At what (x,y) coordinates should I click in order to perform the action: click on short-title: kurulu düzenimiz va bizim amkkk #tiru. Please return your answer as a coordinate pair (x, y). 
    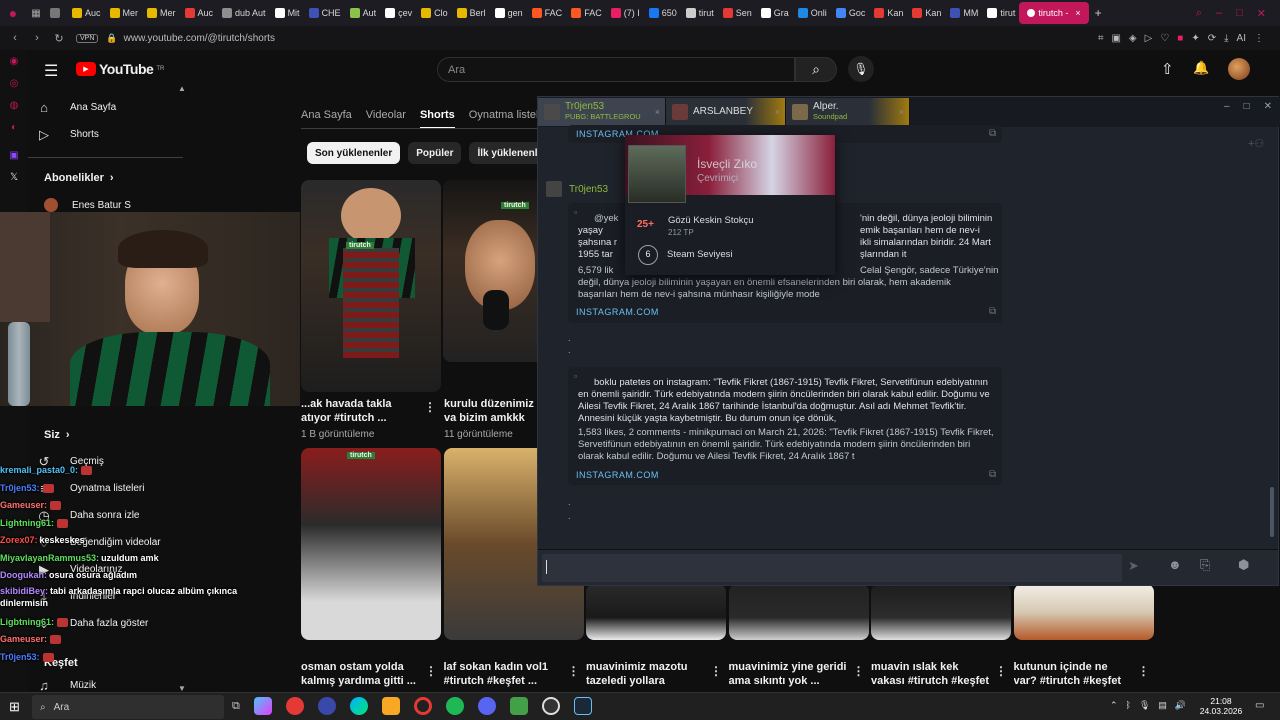
    Looking at the image, I should click on (491, 411).